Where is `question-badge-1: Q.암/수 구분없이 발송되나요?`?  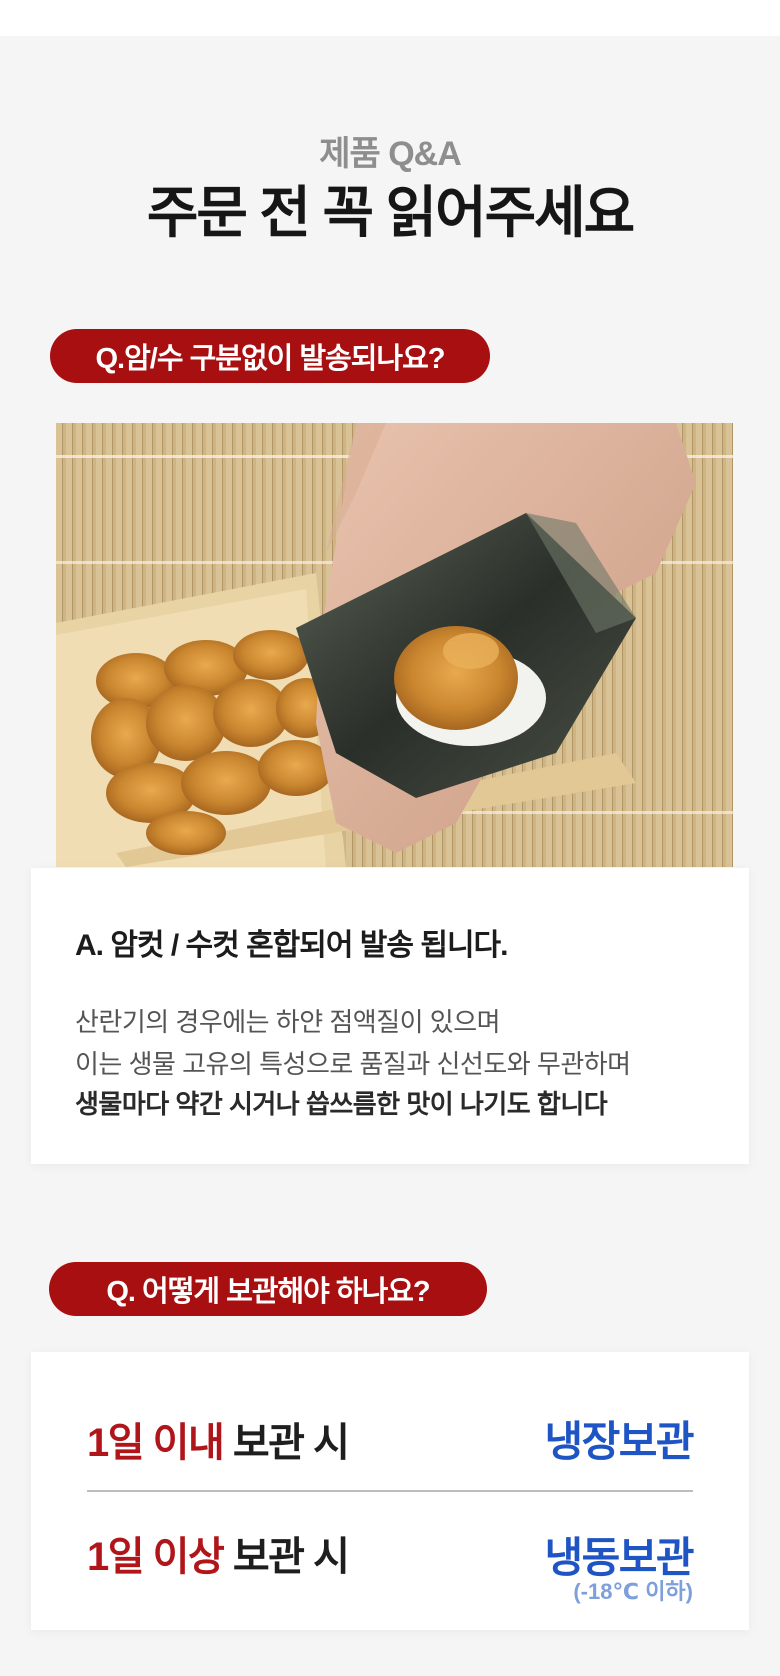
question-badge-1: Q.암/수 구분없이 발송되나요? is located at coordinates (270, 356).